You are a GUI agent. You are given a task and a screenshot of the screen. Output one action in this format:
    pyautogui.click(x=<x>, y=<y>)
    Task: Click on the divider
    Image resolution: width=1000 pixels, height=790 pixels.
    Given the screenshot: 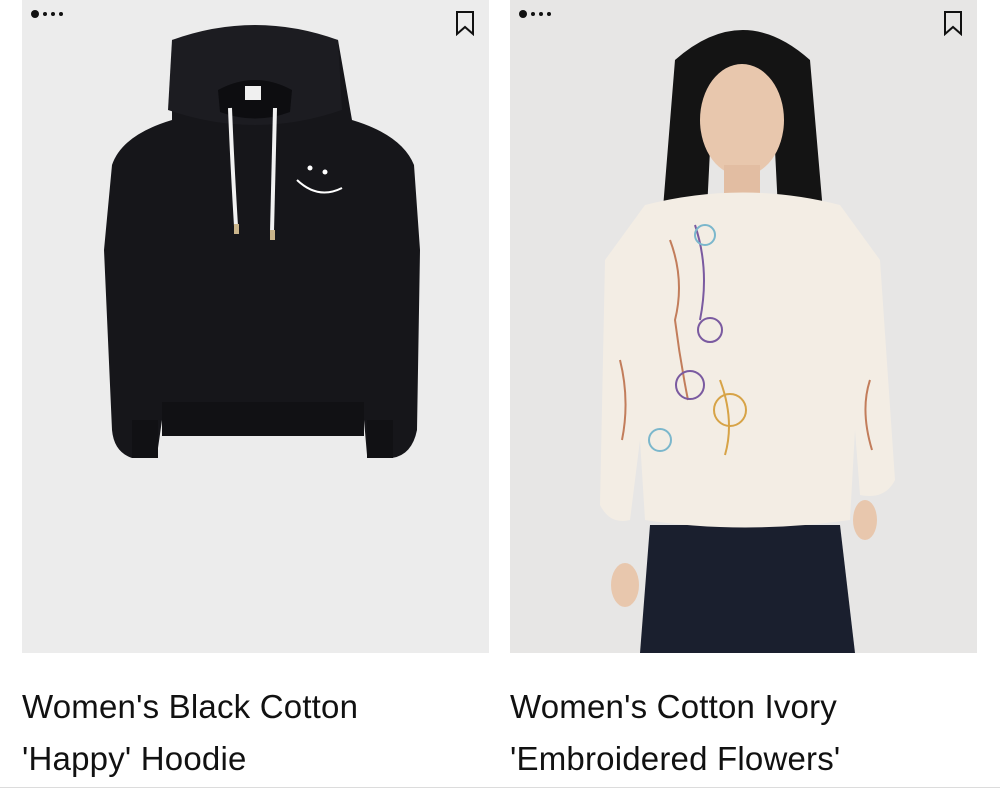 What is the action you would take?
    pyautogui.click(x=500, y=787)
    